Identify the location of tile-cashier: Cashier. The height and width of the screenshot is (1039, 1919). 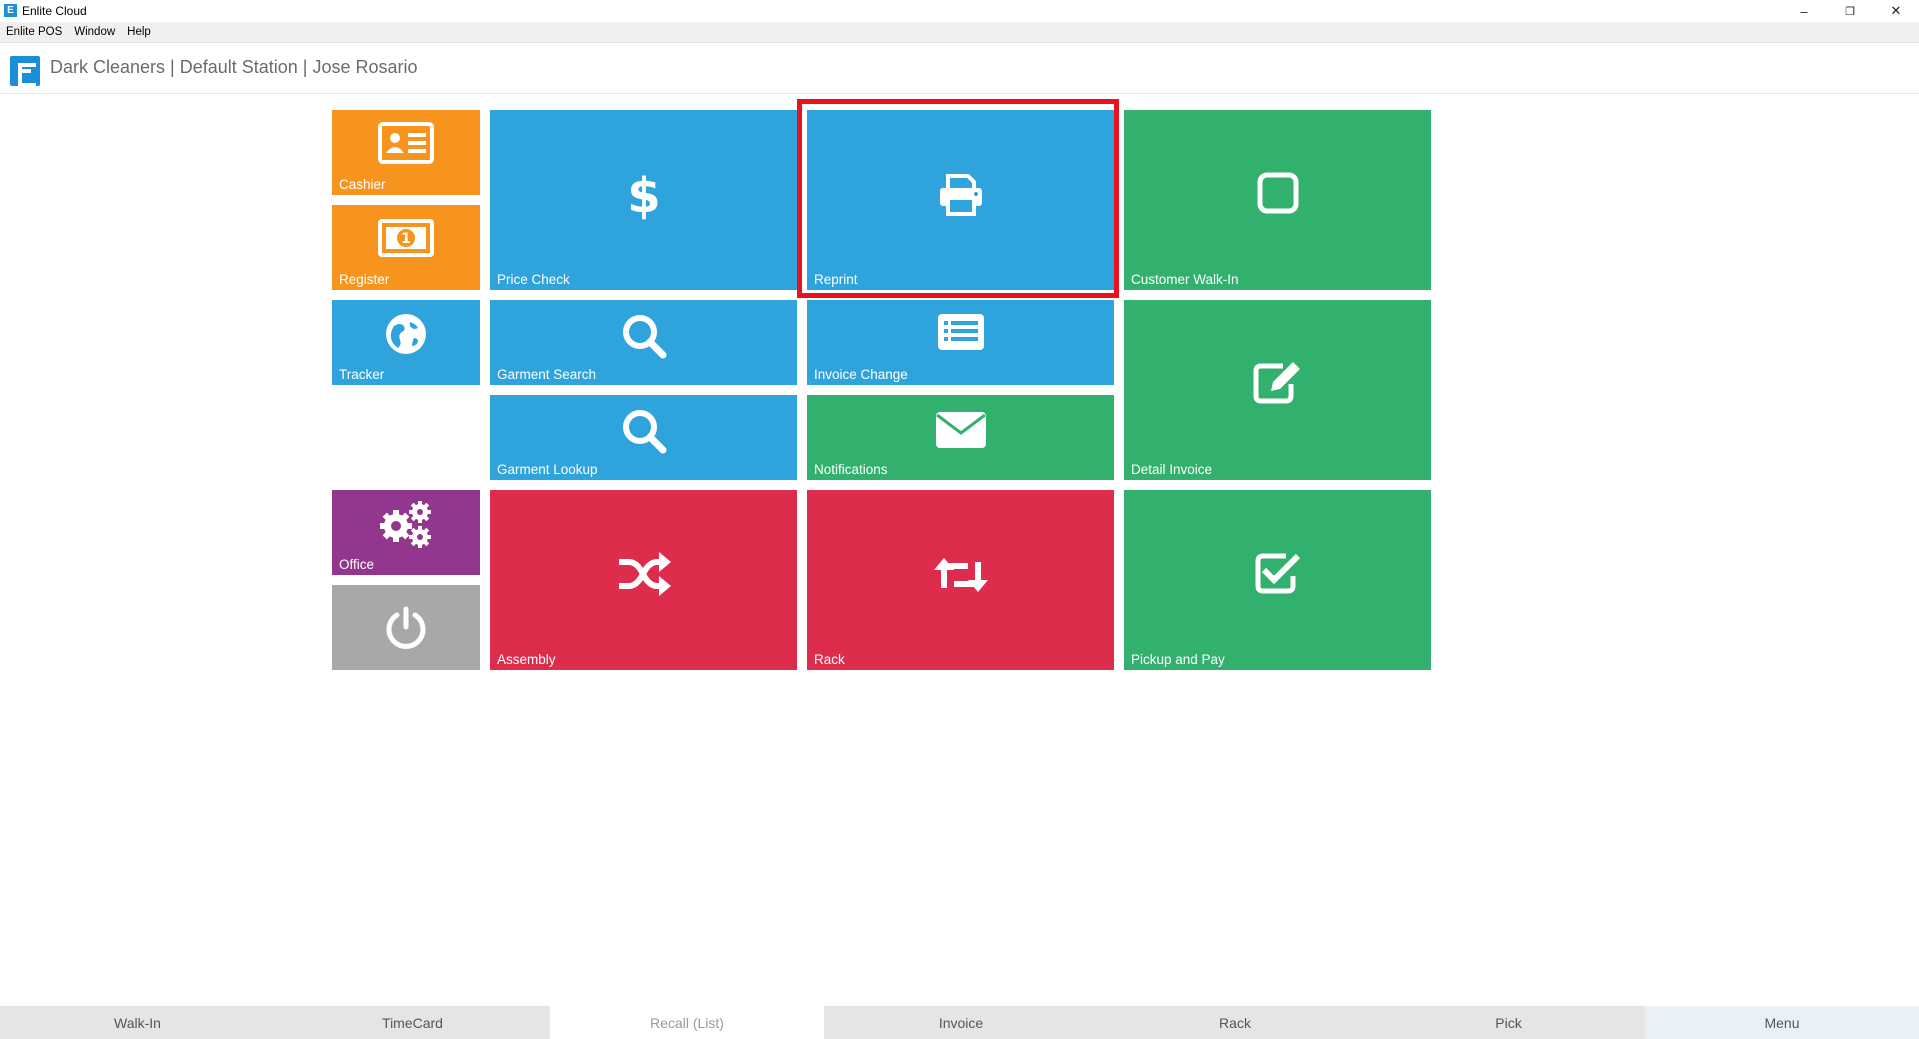
(406, 152).